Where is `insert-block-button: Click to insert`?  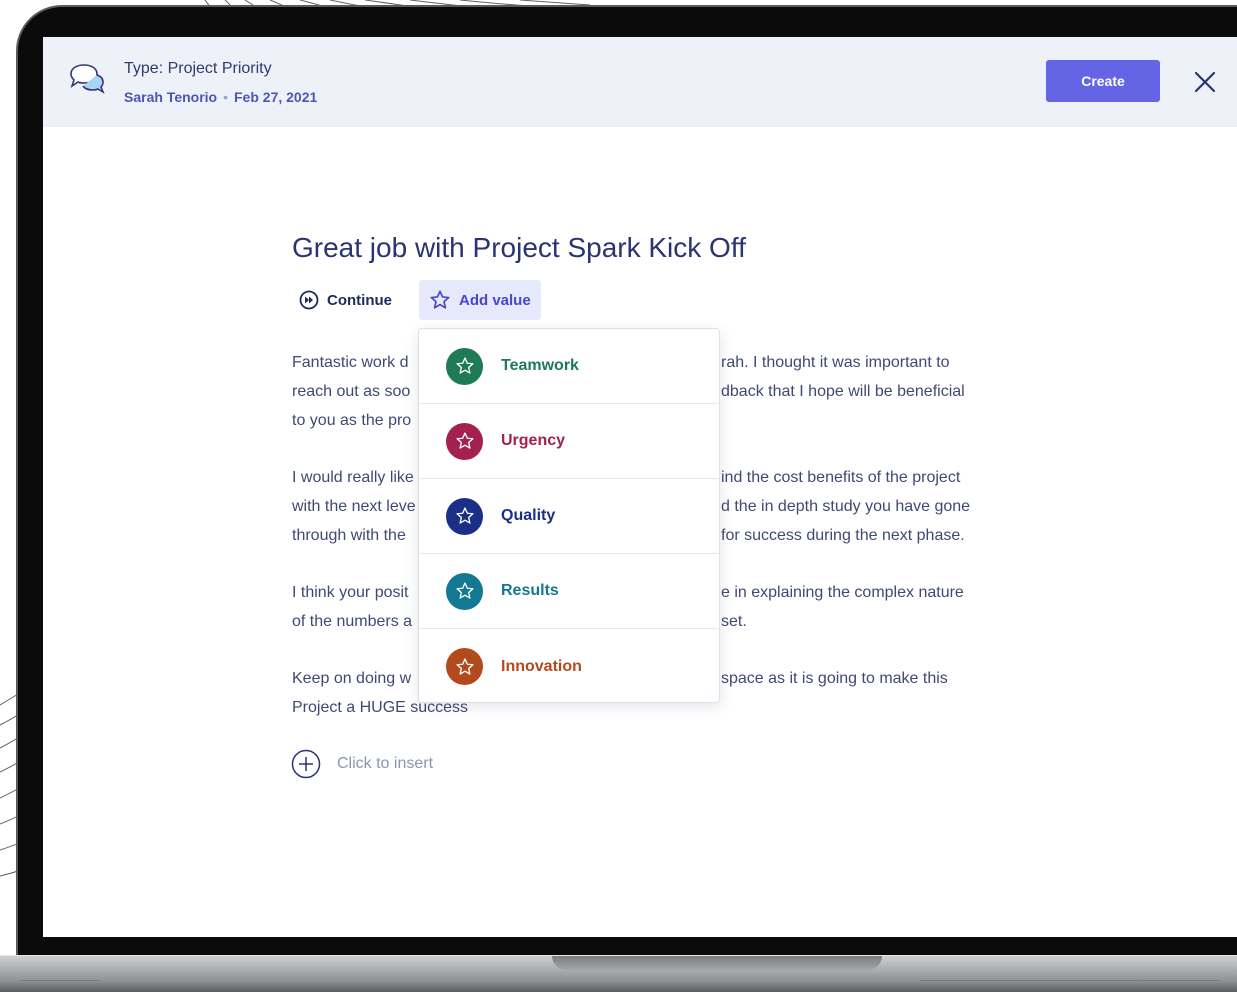
insert-block-button: Click to insert is located at coordinates (362, 764).